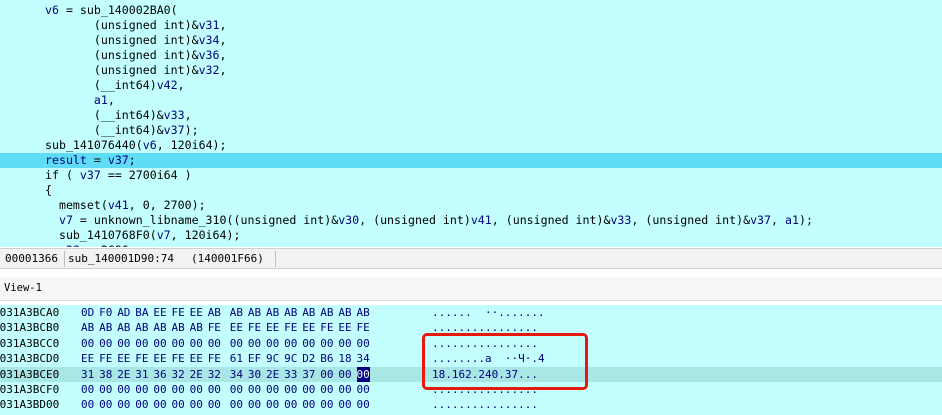 The image size is (942, 415). Describe the element at coordinates (471, 245) in the screenshot. I see `code-line: v38 = 2696;` at that location.